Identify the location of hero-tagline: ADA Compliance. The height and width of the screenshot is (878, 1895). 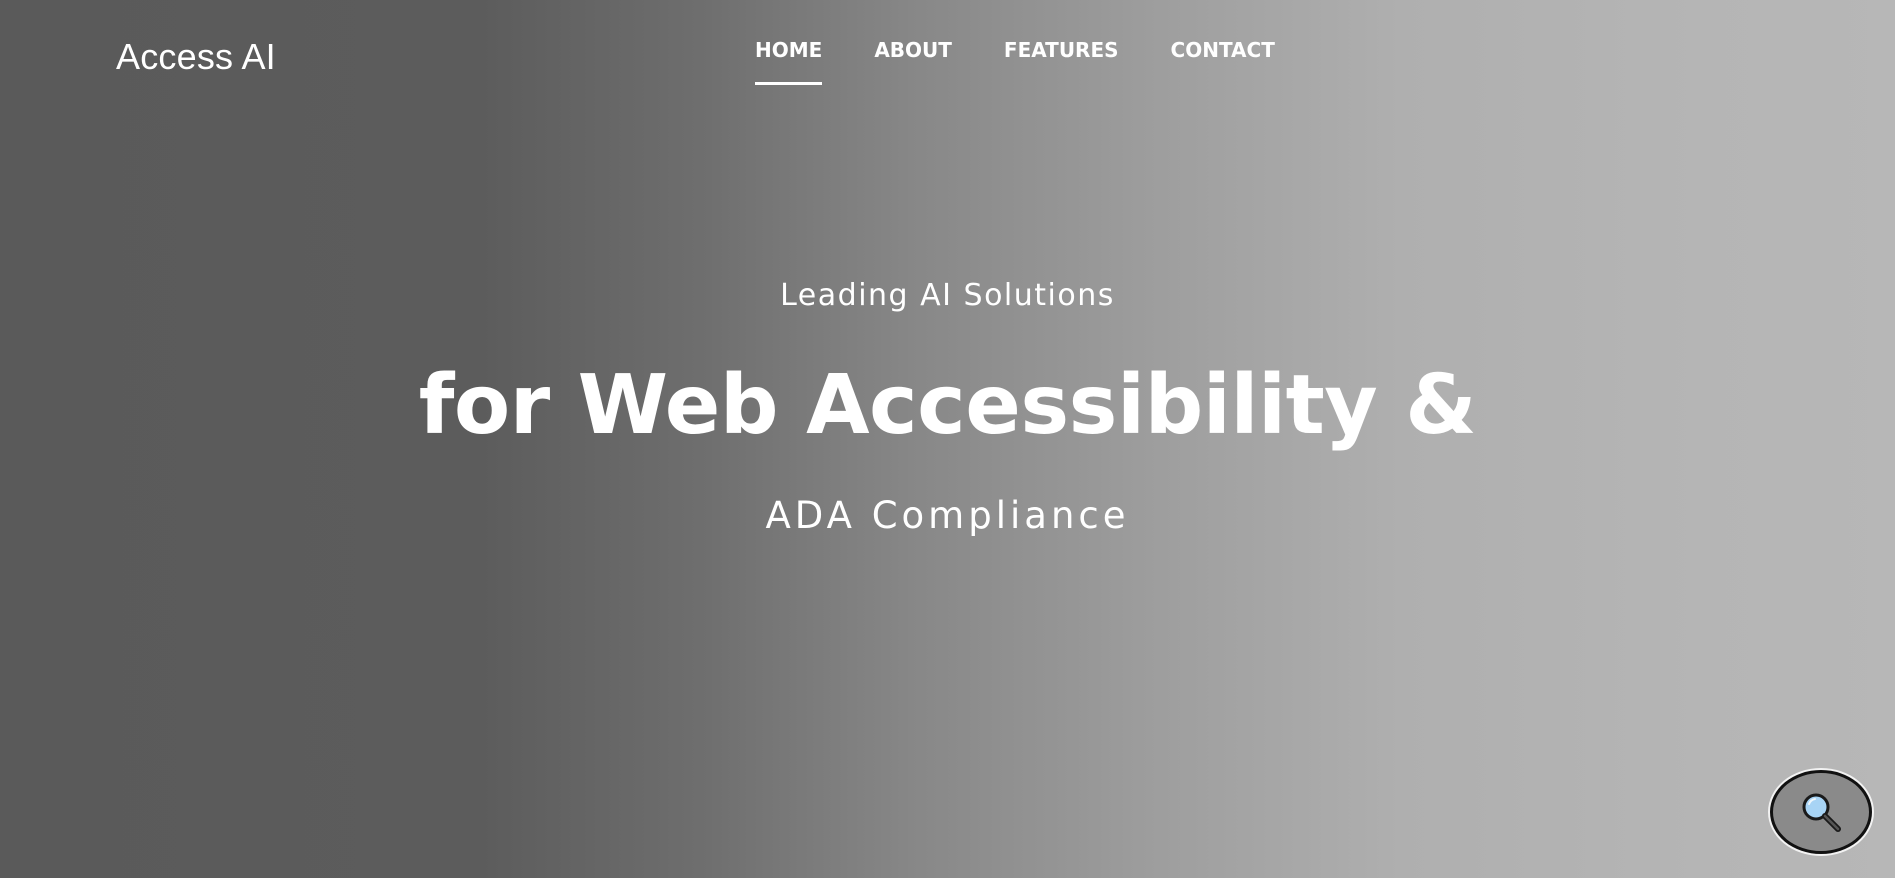
(947, 515).